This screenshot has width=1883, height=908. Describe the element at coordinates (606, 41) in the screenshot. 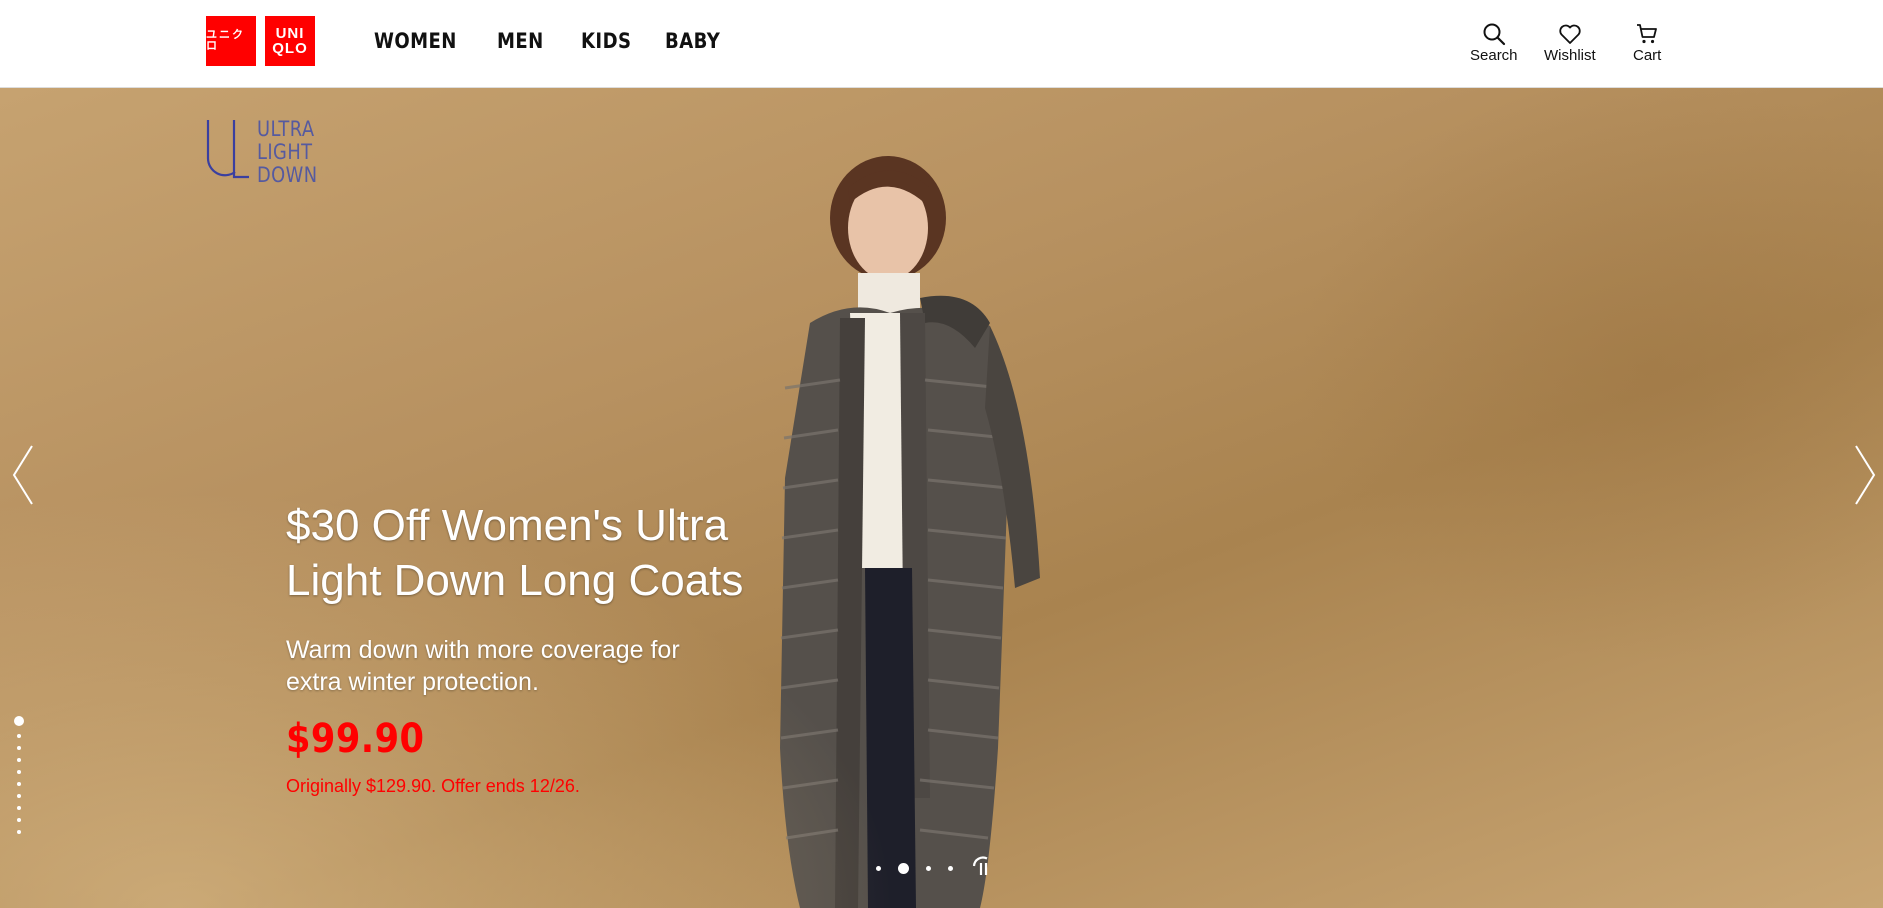

I see `nav-kids: KIDS` at that location.